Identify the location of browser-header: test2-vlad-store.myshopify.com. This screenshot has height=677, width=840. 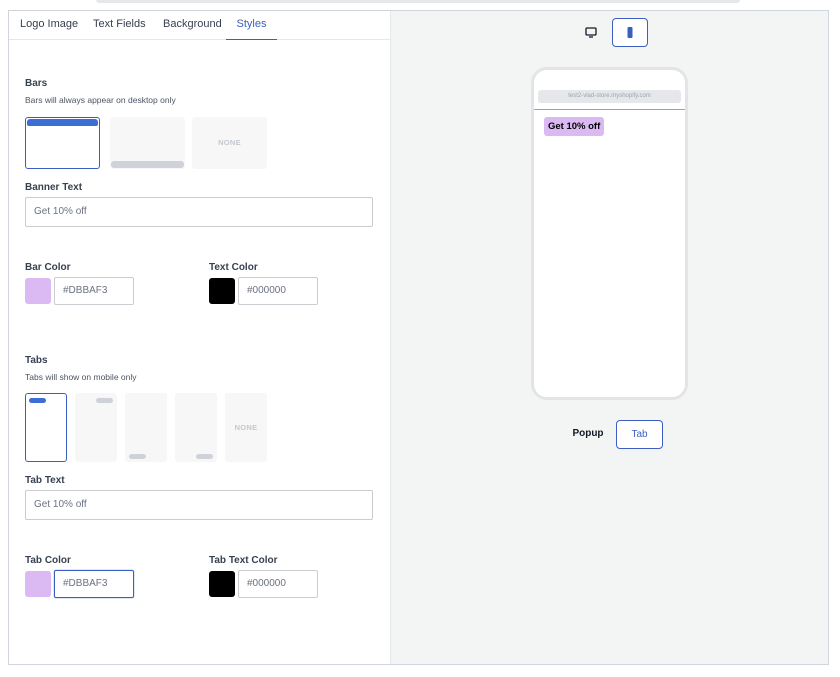
(609, 90).